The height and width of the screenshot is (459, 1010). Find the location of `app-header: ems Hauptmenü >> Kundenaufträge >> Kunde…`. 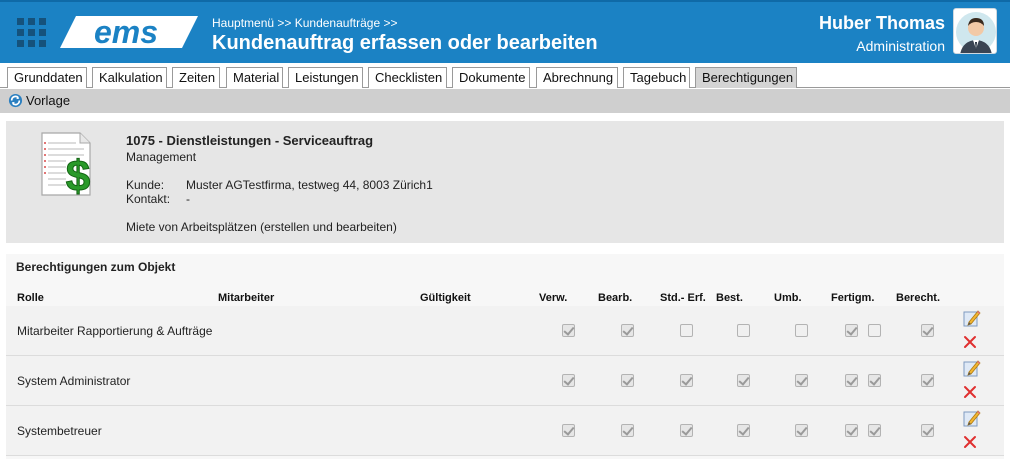

app-header: ems Hauptmenü >> Kundenaufträge >> Kunde… is located at coordinates (505, 31).